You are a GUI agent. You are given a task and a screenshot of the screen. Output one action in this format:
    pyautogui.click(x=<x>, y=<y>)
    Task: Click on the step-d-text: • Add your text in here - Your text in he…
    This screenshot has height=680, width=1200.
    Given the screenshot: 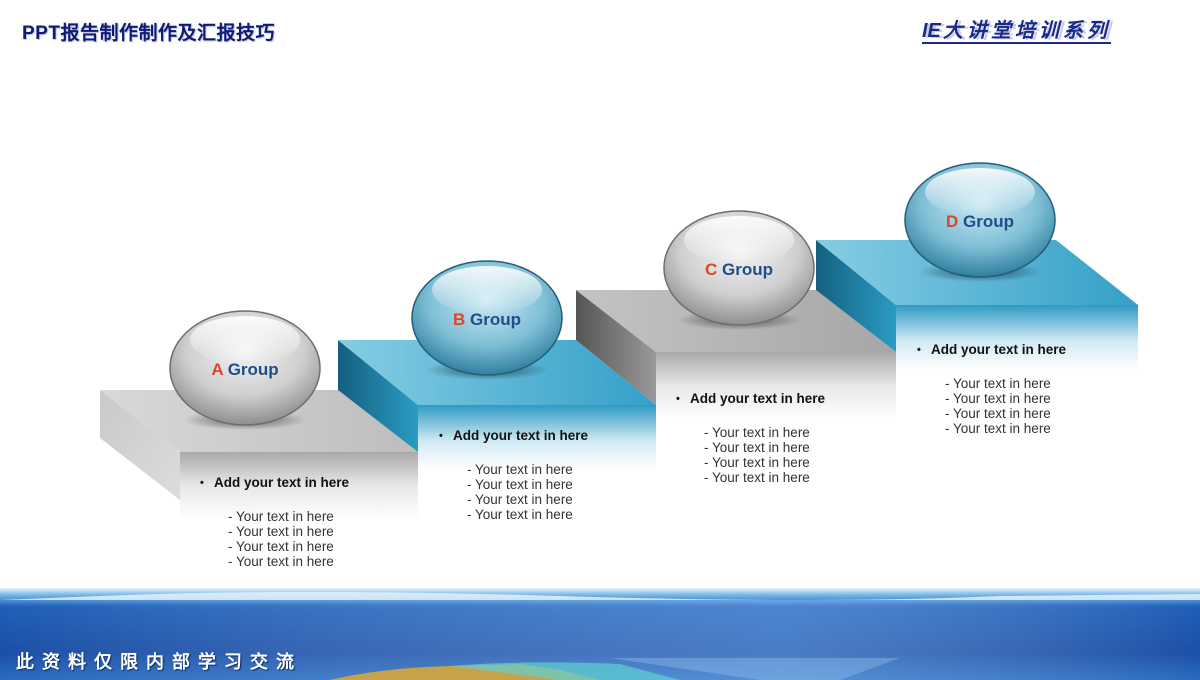 What is the action you would take?
    pyautogui.click(x=992, y=389)
    